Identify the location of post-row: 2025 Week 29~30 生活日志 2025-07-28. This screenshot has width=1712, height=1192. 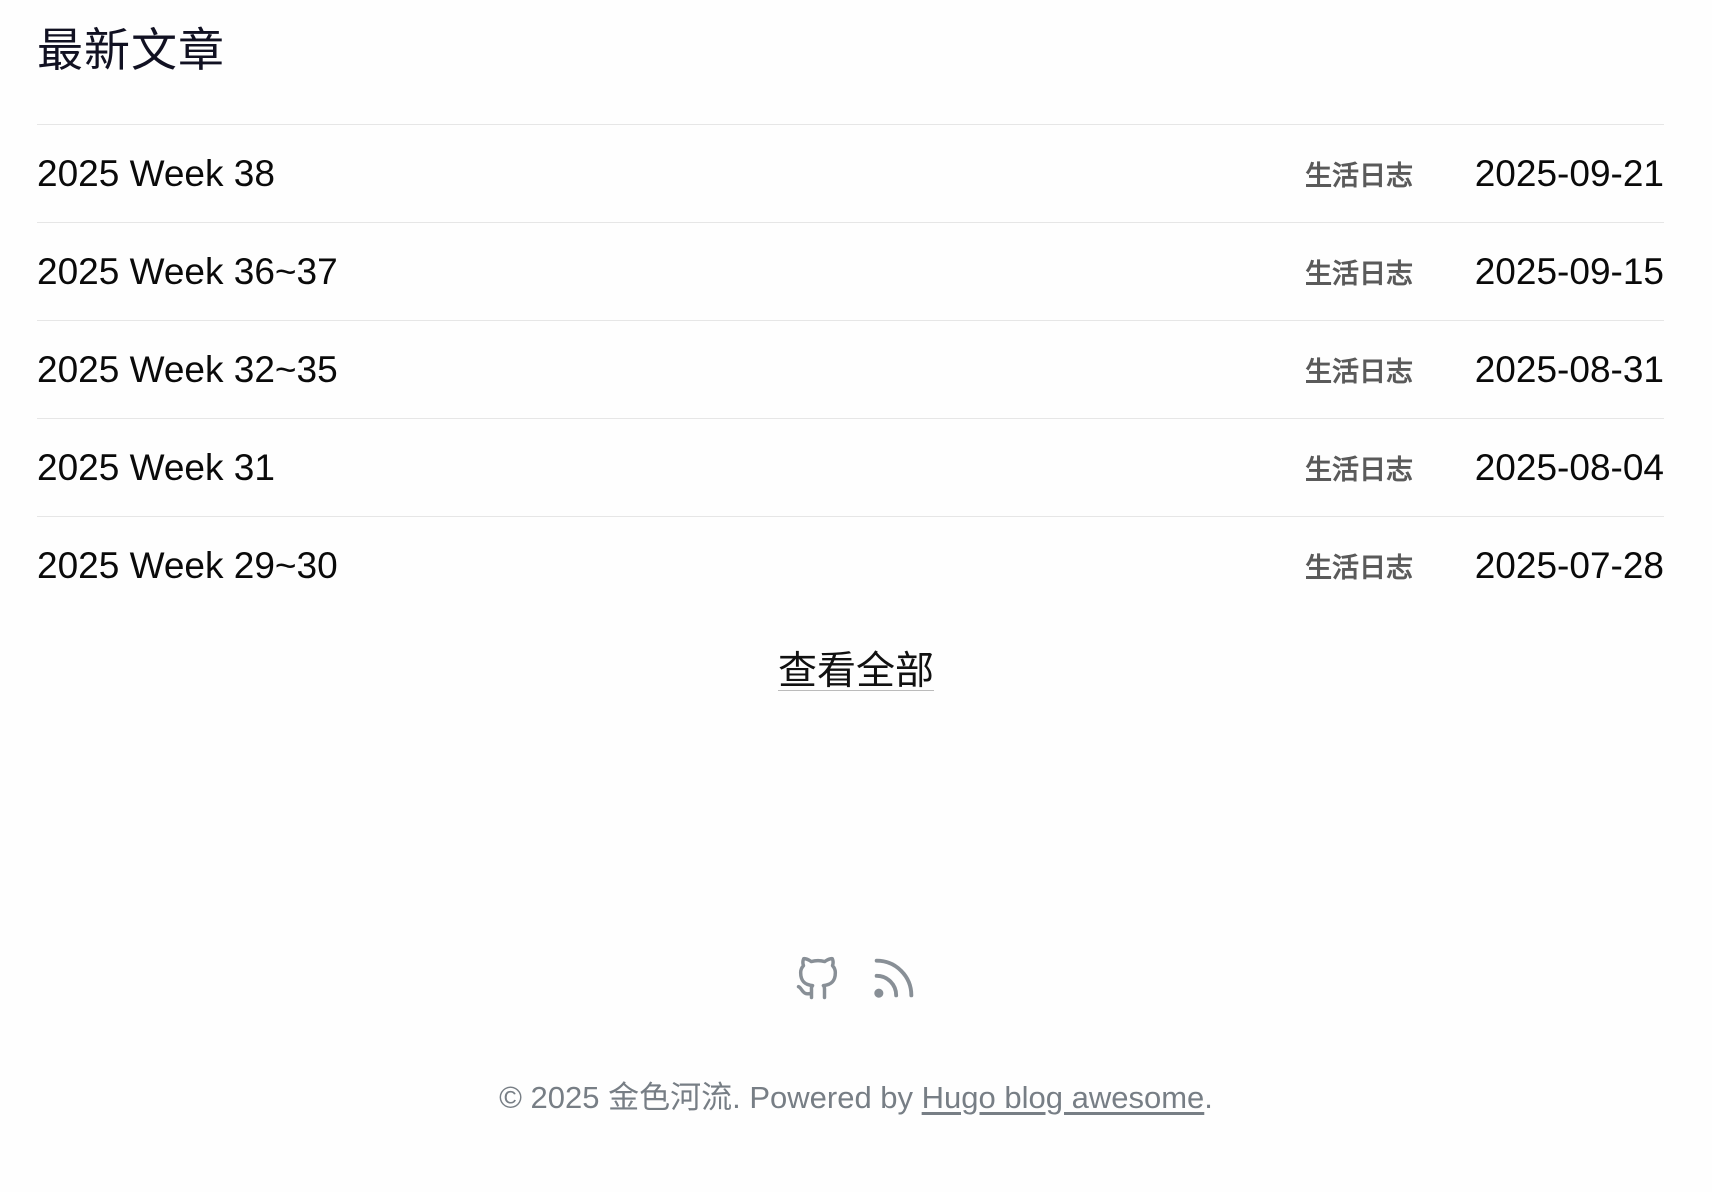
(850, 565).